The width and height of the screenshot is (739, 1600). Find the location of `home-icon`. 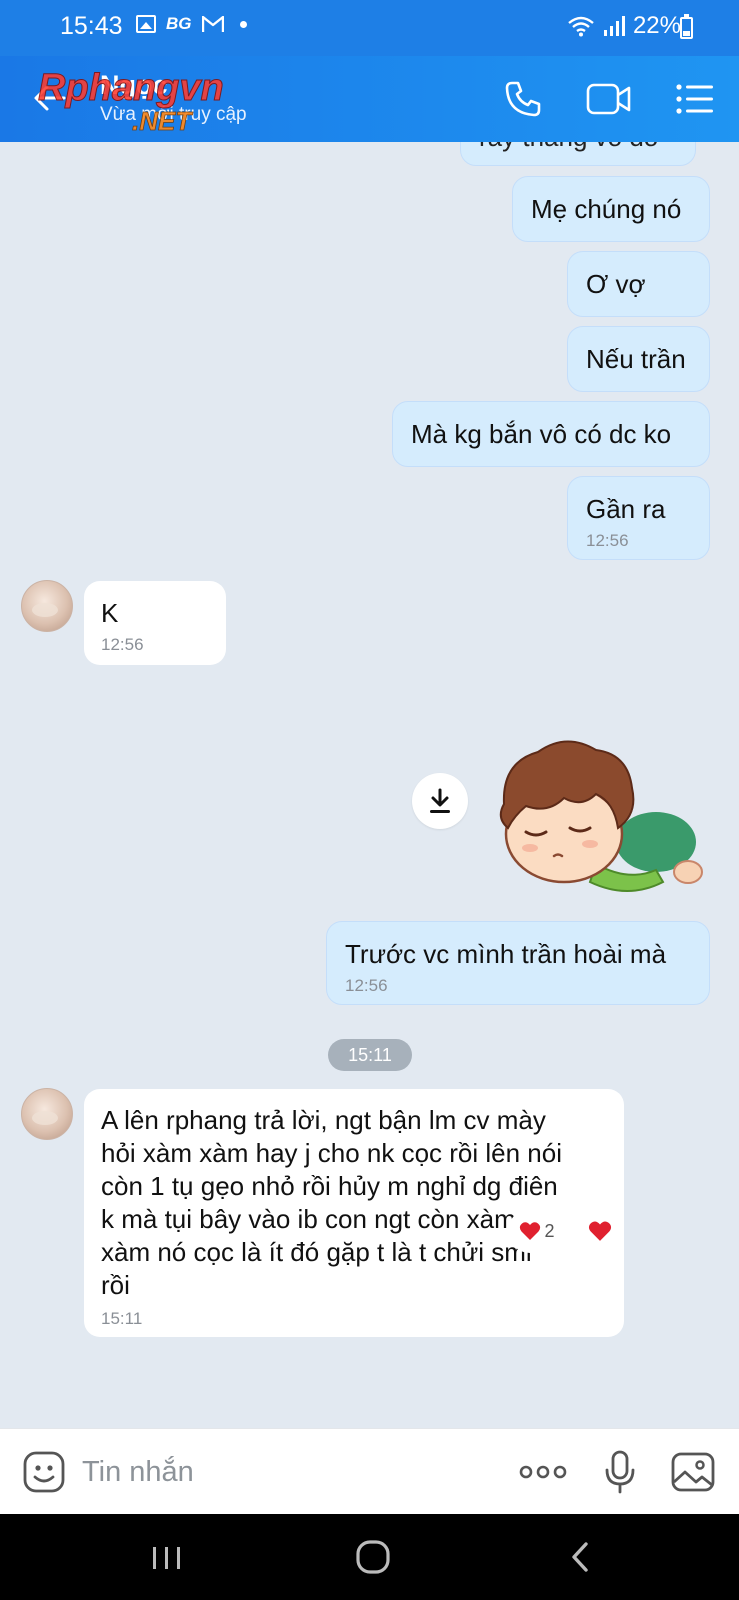

home-icon is located at coordinates (374, 1557).